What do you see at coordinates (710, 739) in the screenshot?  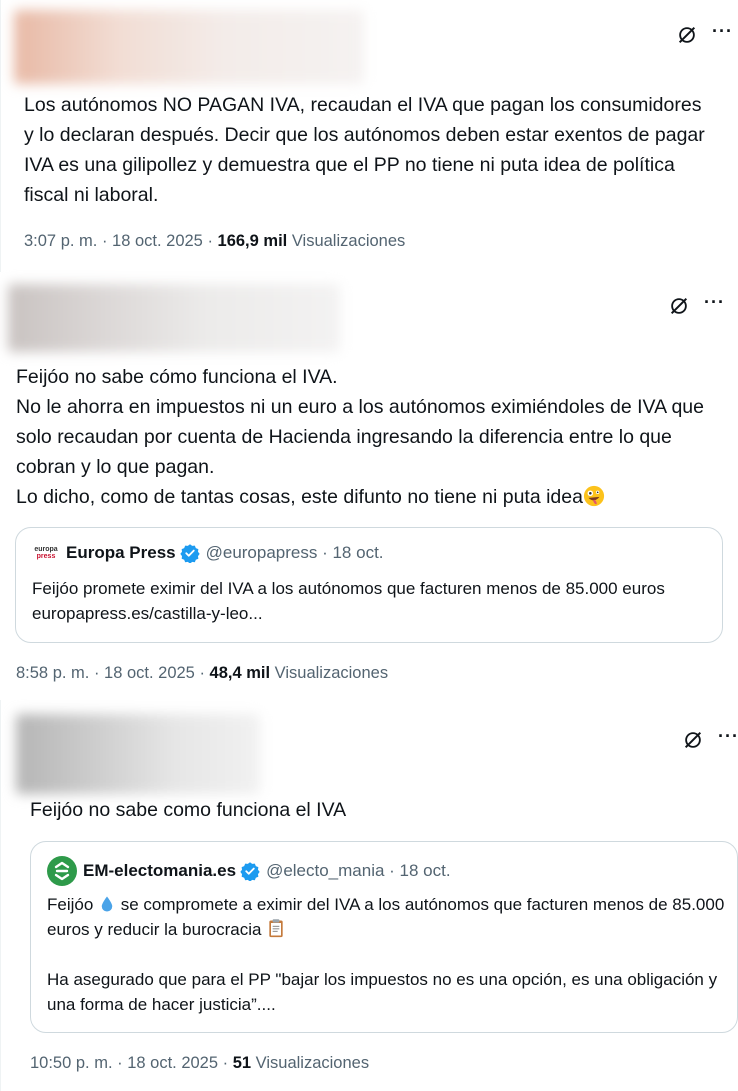 I see `tweet-3-actions: ···` at bounding box center [710, 739].